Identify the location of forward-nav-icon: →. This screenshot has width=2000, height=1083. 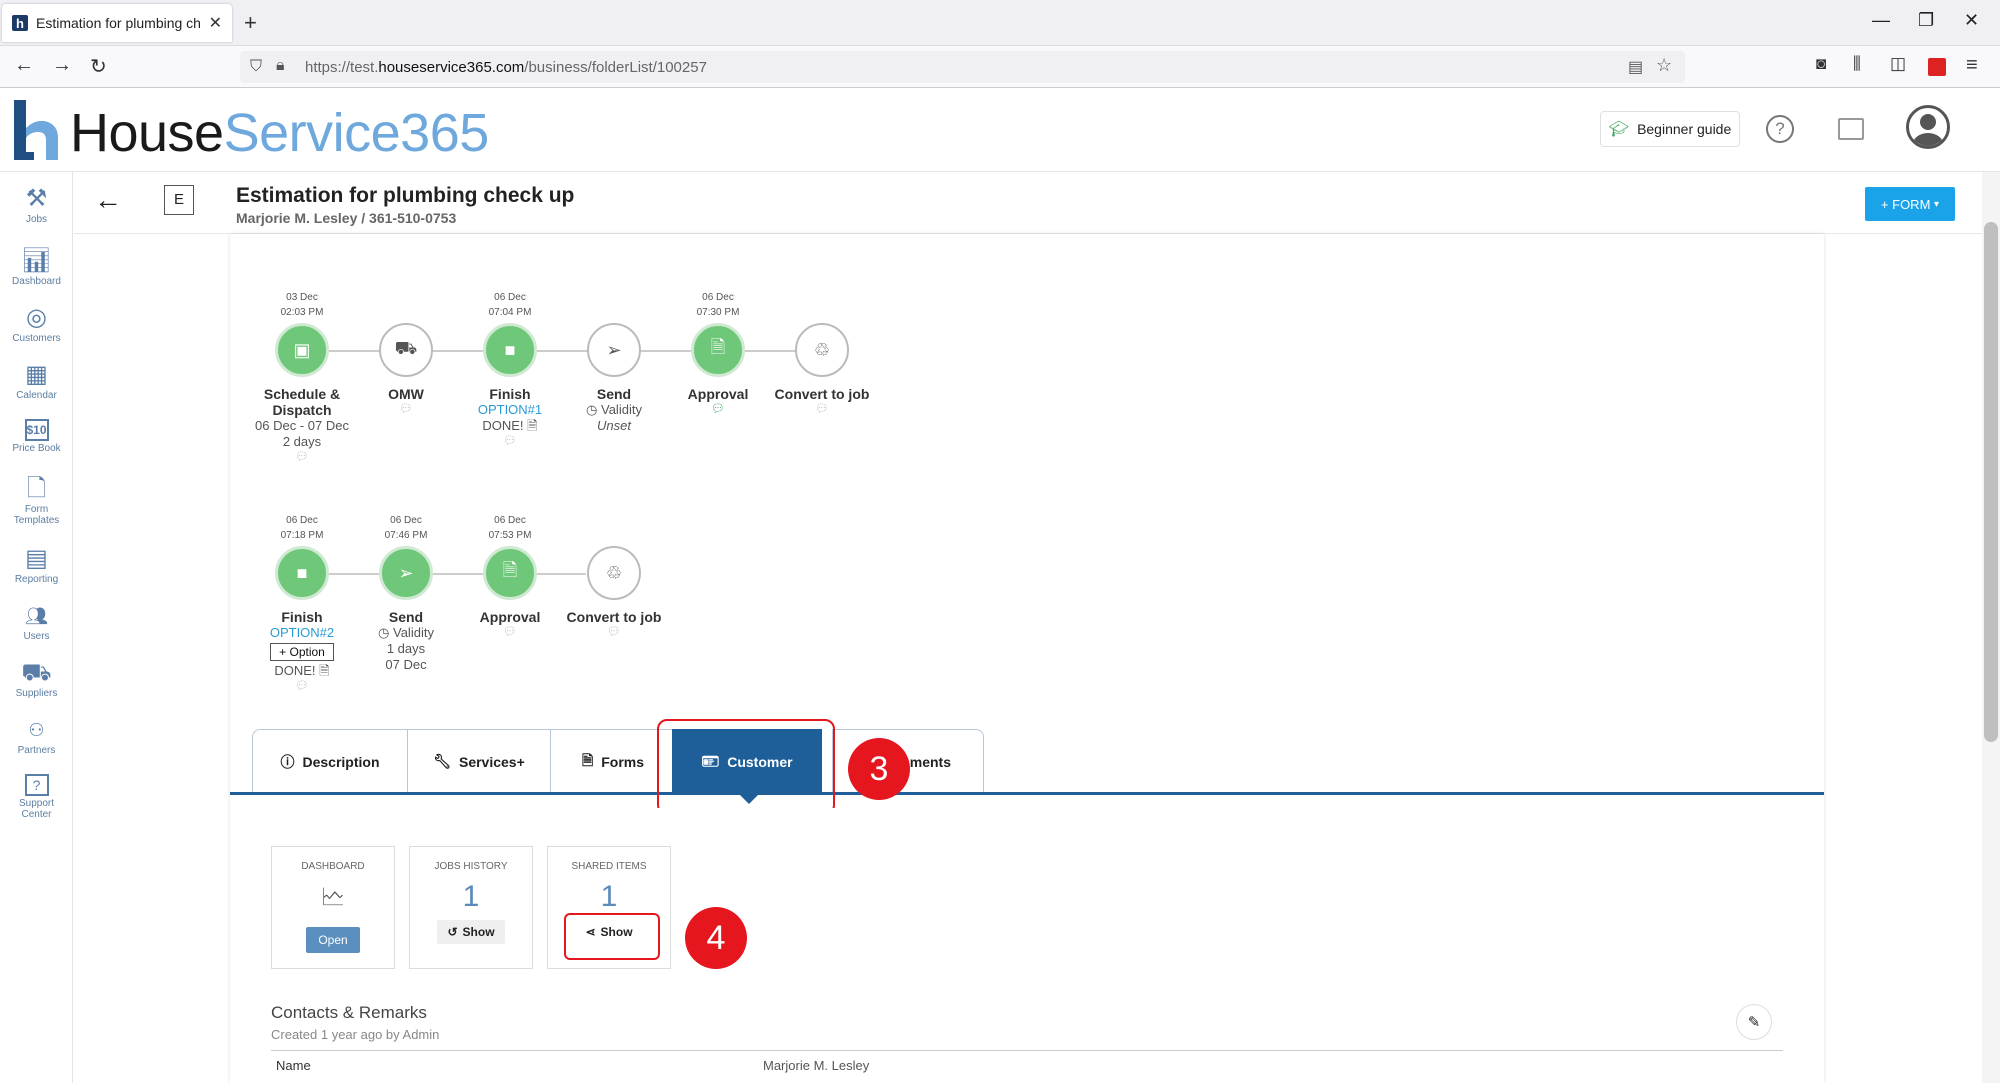
(62, 65).